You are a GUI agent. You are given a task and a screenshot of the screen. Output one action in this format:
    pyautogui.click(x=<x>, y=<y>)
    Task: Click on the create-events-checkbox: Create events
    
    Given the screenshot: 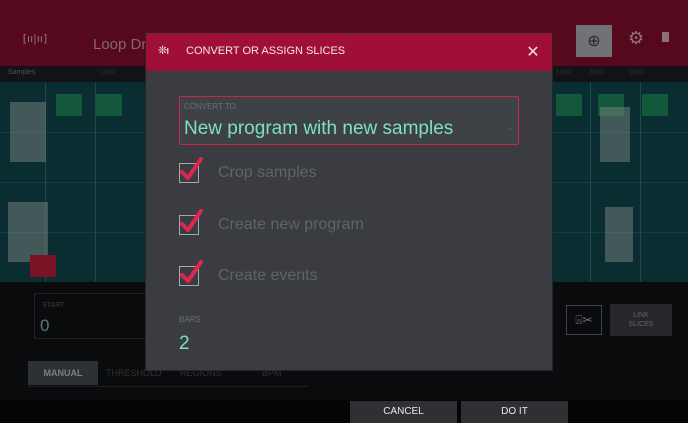 What is the action you would take?
    pyautogui.click(x=289, y=276)
    